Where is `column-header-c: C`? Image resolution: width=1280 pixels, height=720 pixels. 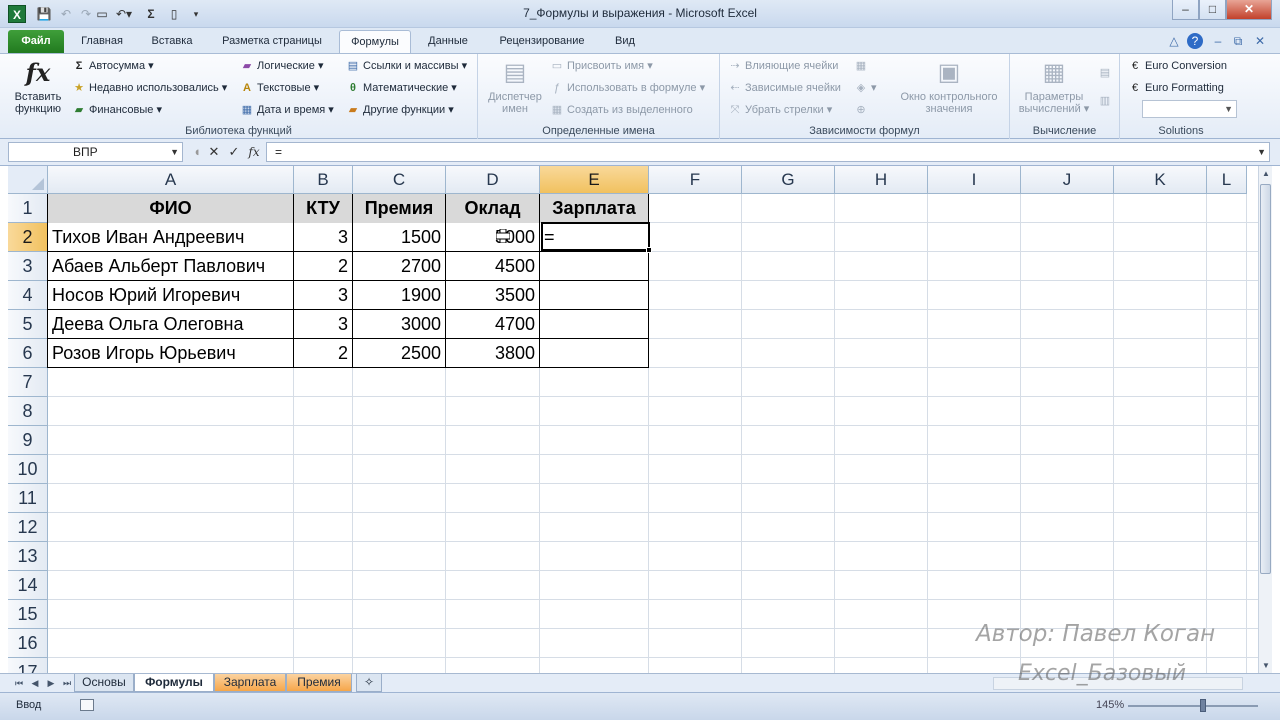
column-header-c: C is located at coordinates (399, 180).